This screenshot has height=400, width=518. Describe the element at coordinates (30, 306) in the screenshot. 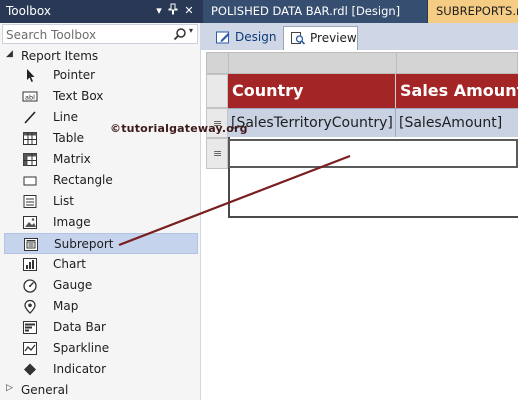

I see `map-icon` at that location.